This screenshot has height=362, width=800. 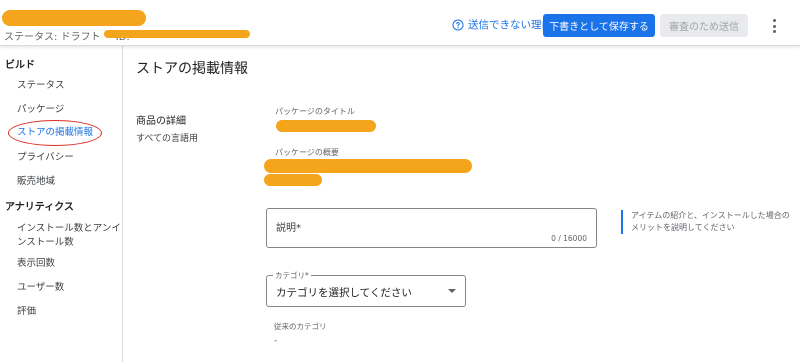 What do you see at coordinates (69, 236) in the screenshot?
I see `sidebar-item-installs: インストール数とアンインストール数` at bounding box center [69, 236].